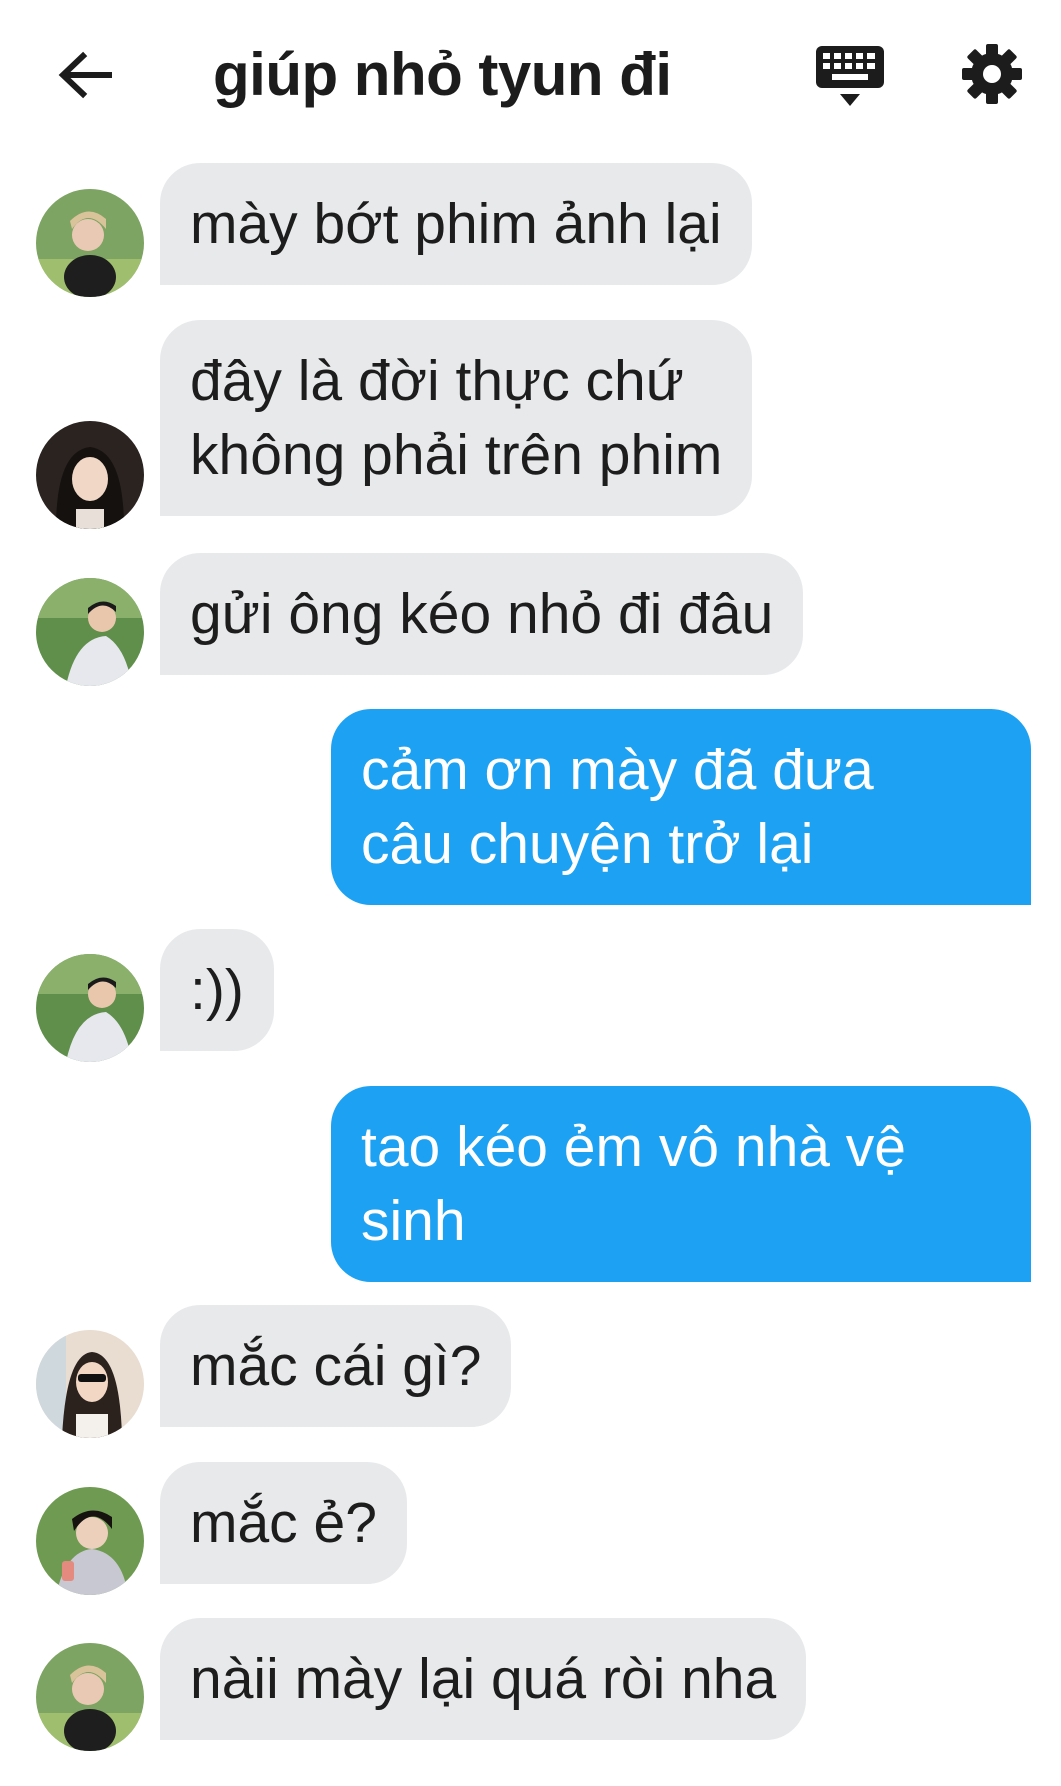  I want to click on keyboard-button, so click(850, 77).